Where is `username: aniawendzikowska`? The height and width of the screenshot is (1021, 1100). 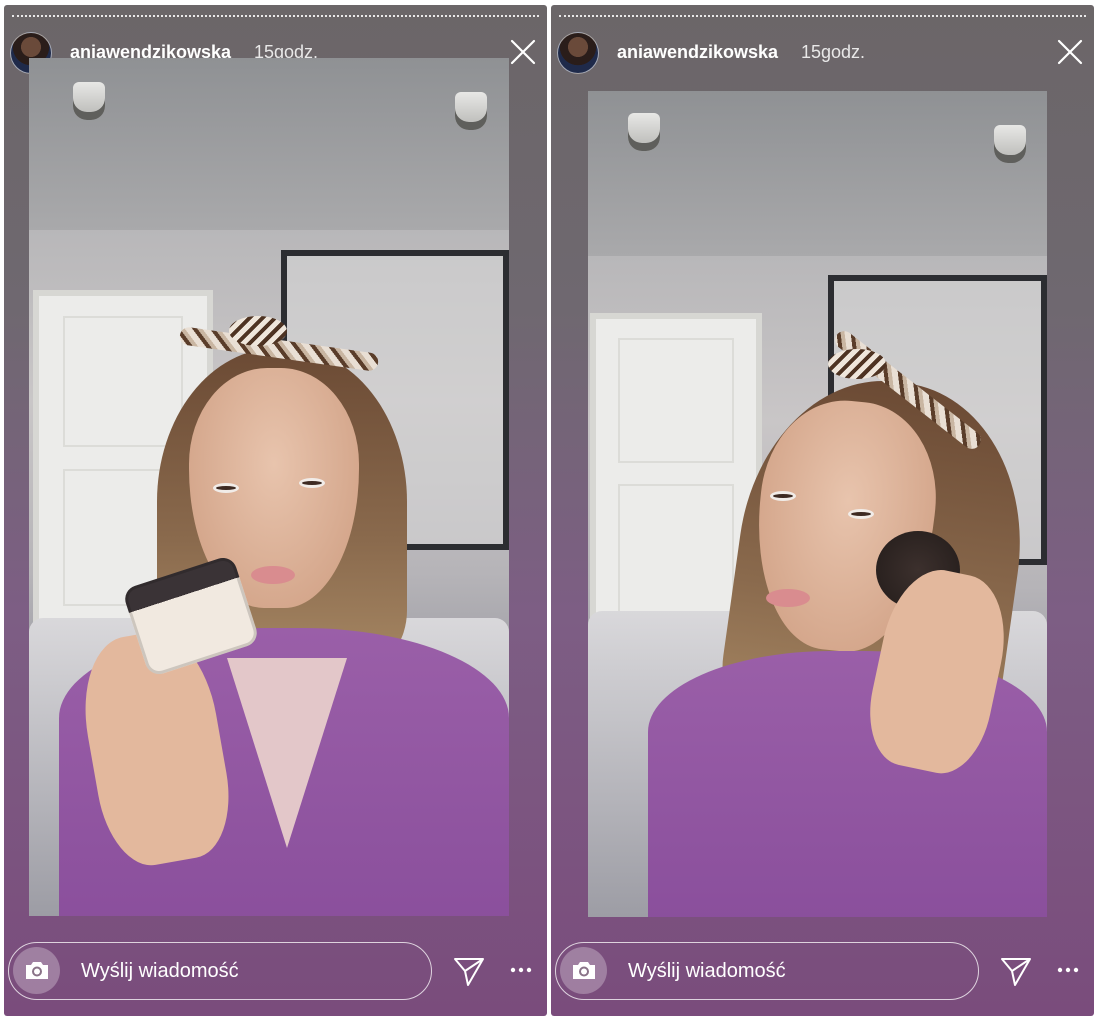
username: aniawendzikowska is located at coordinates (697, 52).